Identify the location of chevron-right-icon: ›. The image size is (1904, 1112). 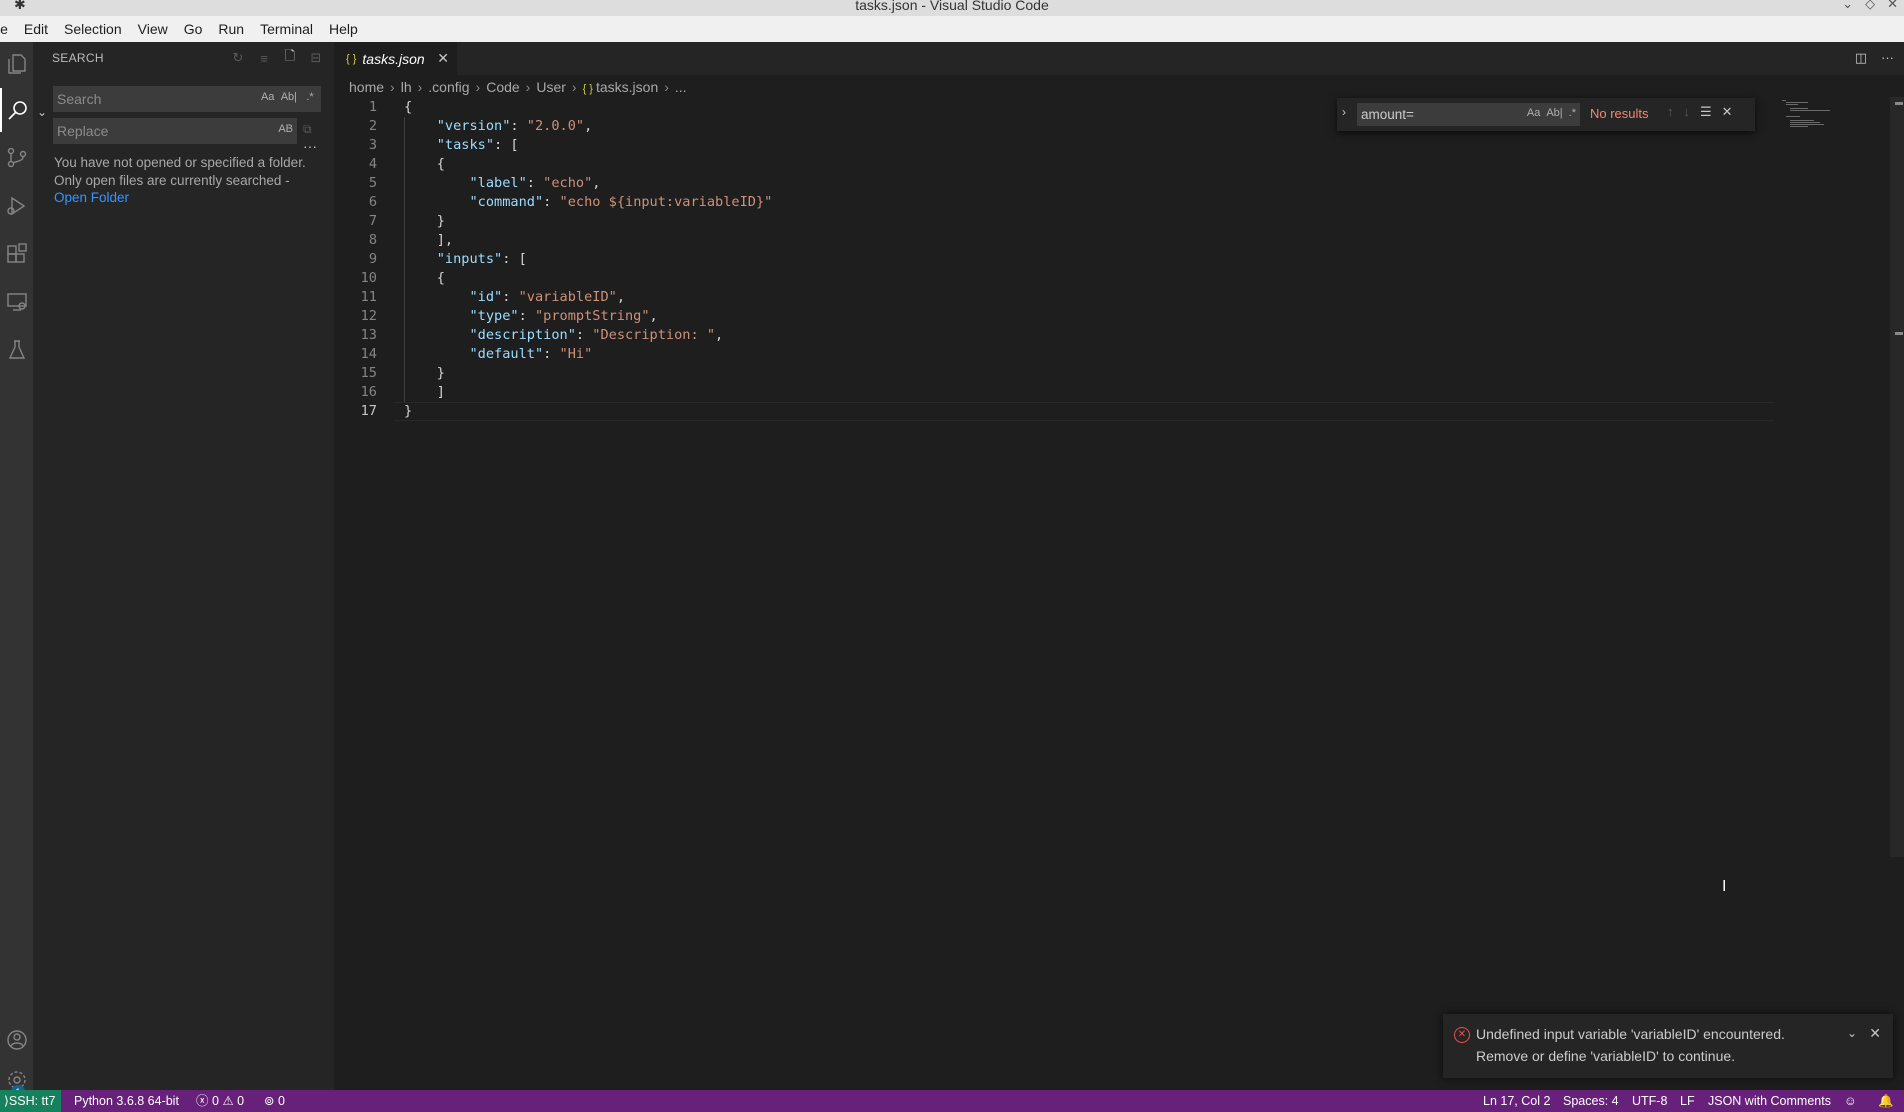
(478, 87).